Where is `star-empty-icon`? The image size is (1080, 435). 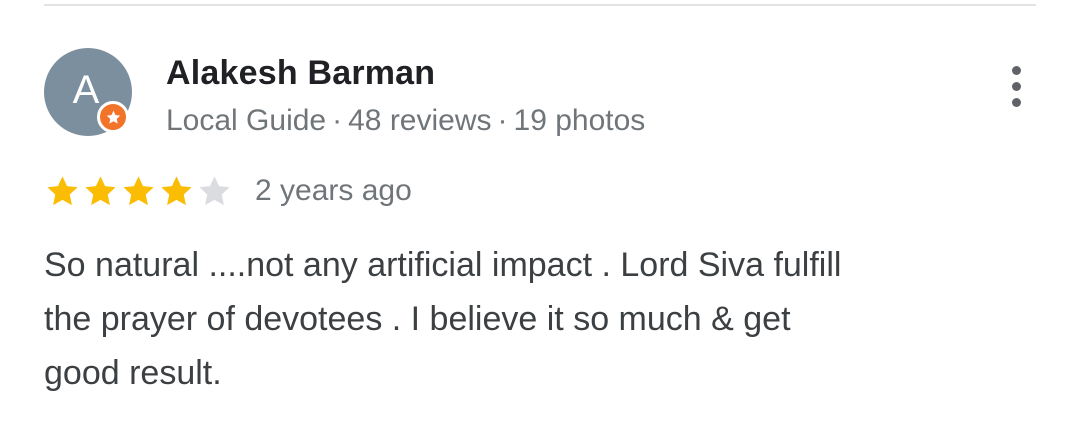 star-empty-icon is located at coordinates (214, 190).